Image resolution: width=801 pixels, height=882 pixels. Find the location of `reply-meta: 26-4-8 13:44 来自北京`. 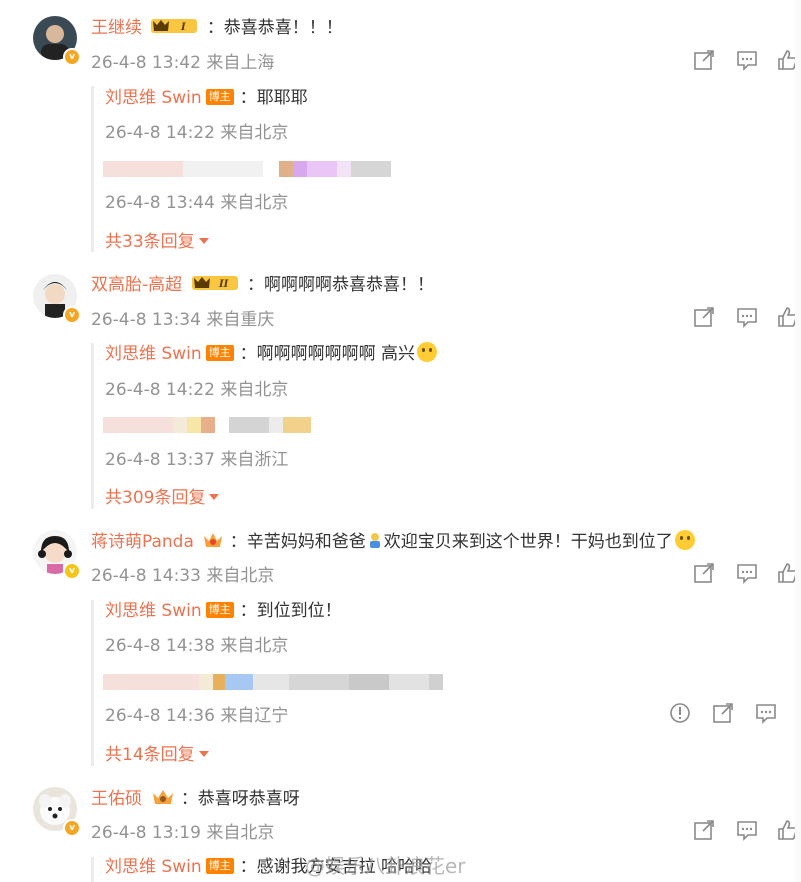

reply-meta: 26-4-8 13:44 来自北京 is located at coordinates (196, 200).